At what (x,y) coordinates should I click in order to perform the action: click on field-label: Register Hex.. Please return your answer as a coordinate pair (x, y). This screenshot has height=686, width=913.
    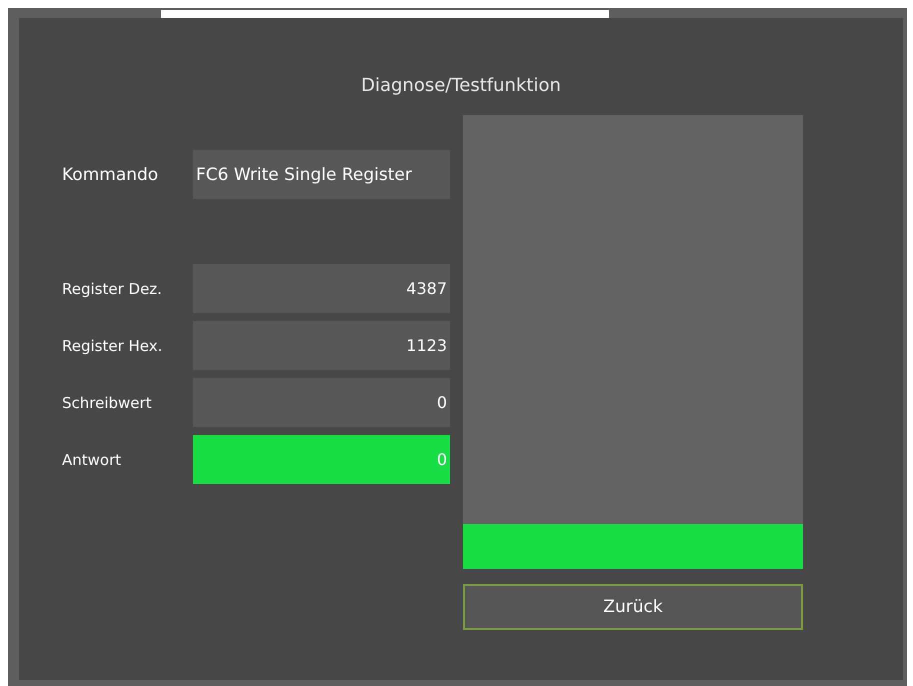
    Looking at the image, I should click on (113, 345).